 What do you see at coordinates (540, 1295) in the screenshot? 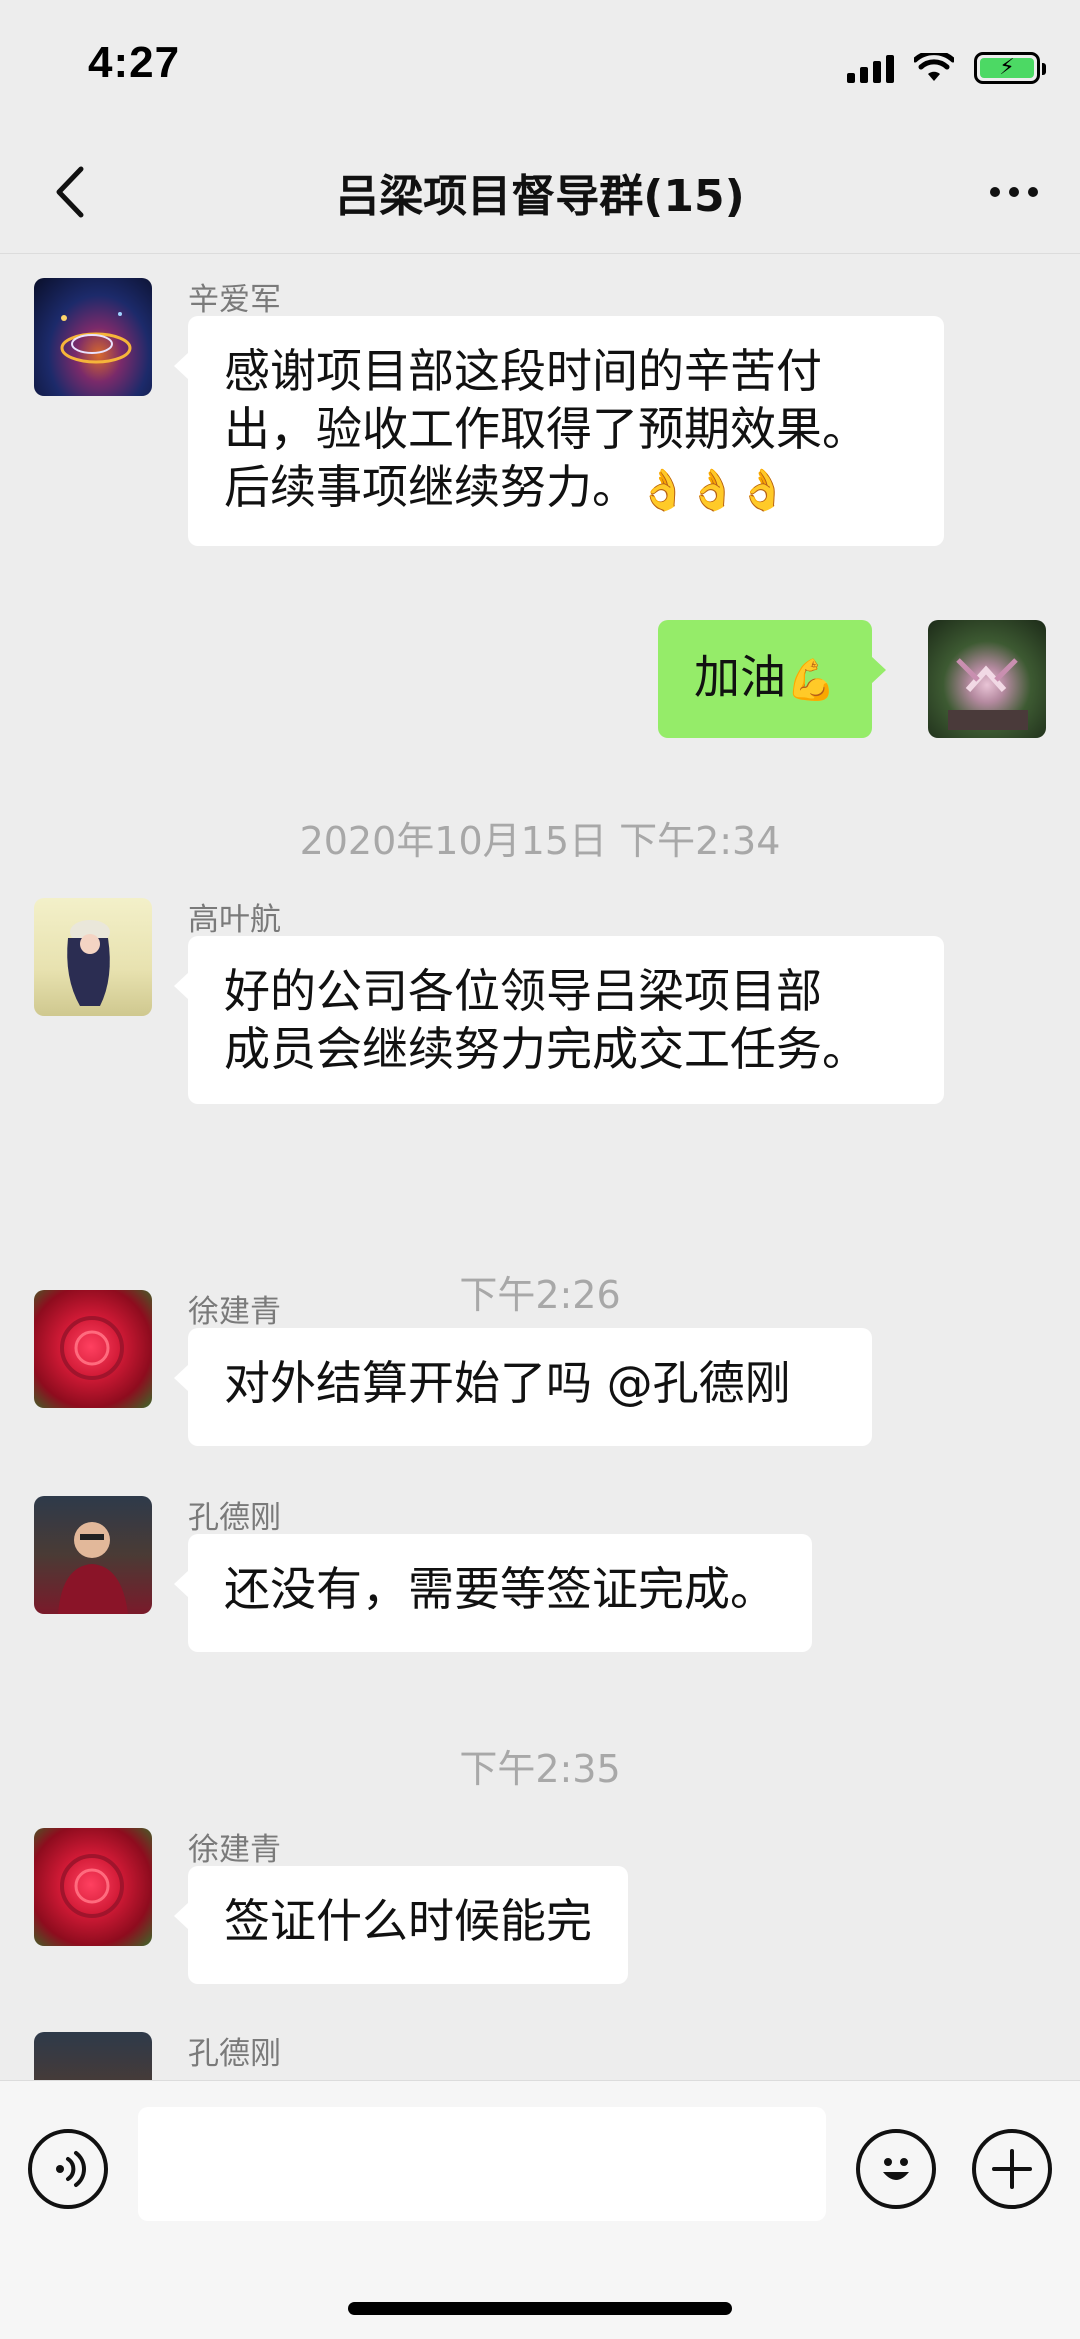
I see `timestamp: 下午2:26` at bounding box center [540, 1295].